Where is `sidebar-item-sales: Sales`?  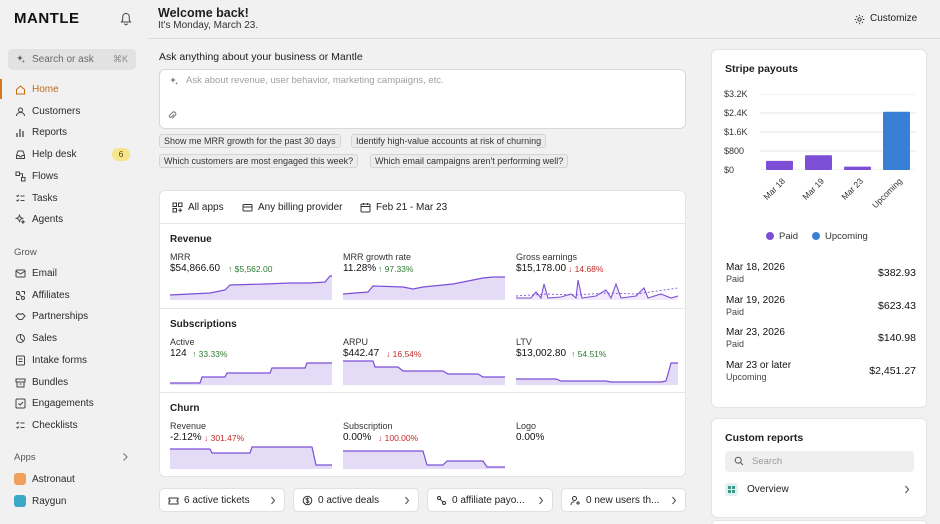
sidebar-item-sales: Sales is located at coordinates (70, 338).